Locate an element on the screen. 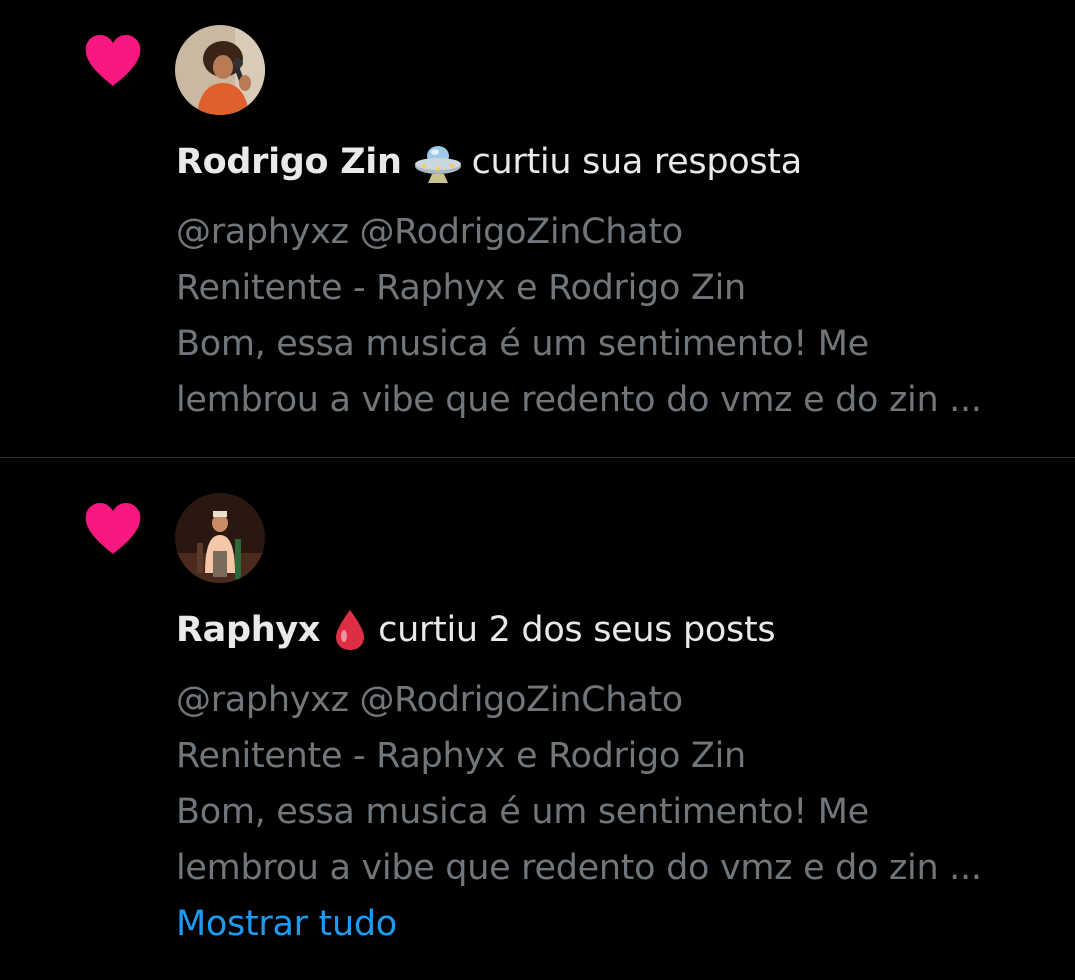 Image resolution: width=1075 pixels, height=980 pixels. user-name: Rodrigo Zin is located at coordinates (289, 162).